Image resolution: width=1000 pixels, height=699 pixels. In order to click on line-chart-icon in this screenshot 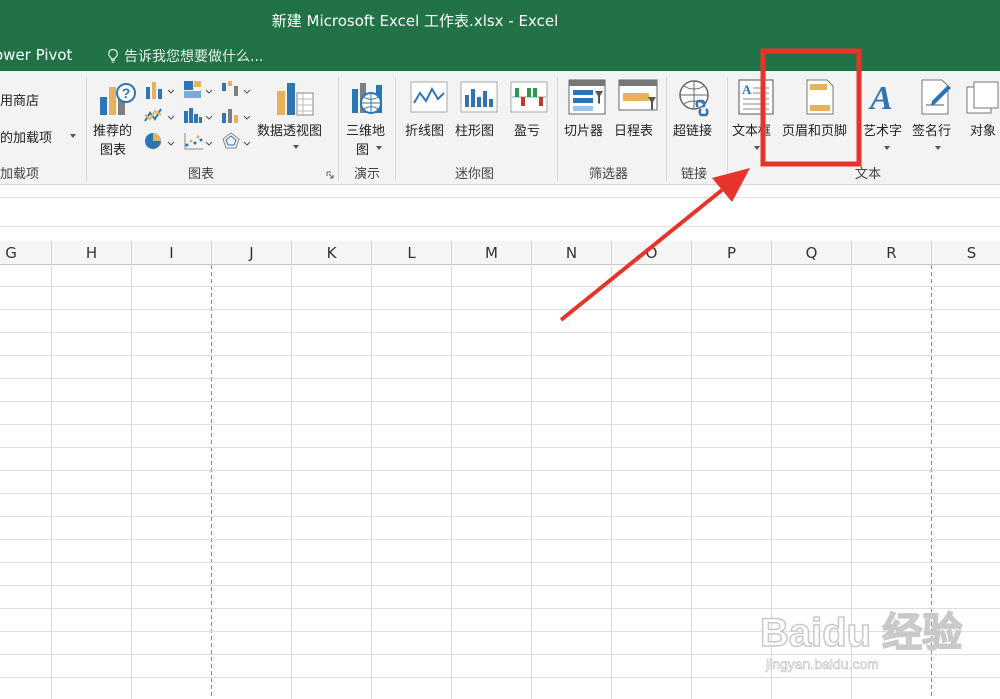, I will do `click(159, 115)`.